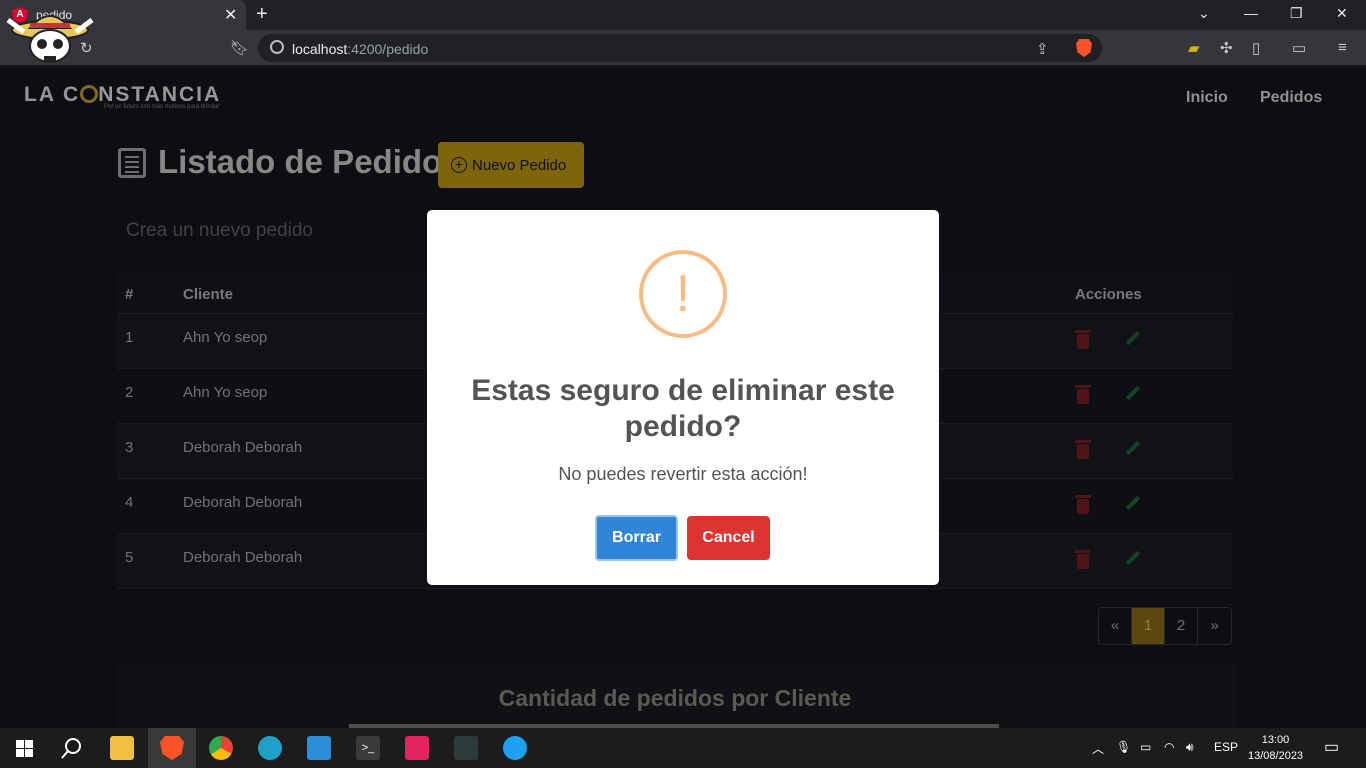 This screenshot has height=768, width=1366. What do you see at coordinates (1276, 756) in the screenshot?
I see `clock-date: 13/08/2023` at bounding box center [1276, 756].